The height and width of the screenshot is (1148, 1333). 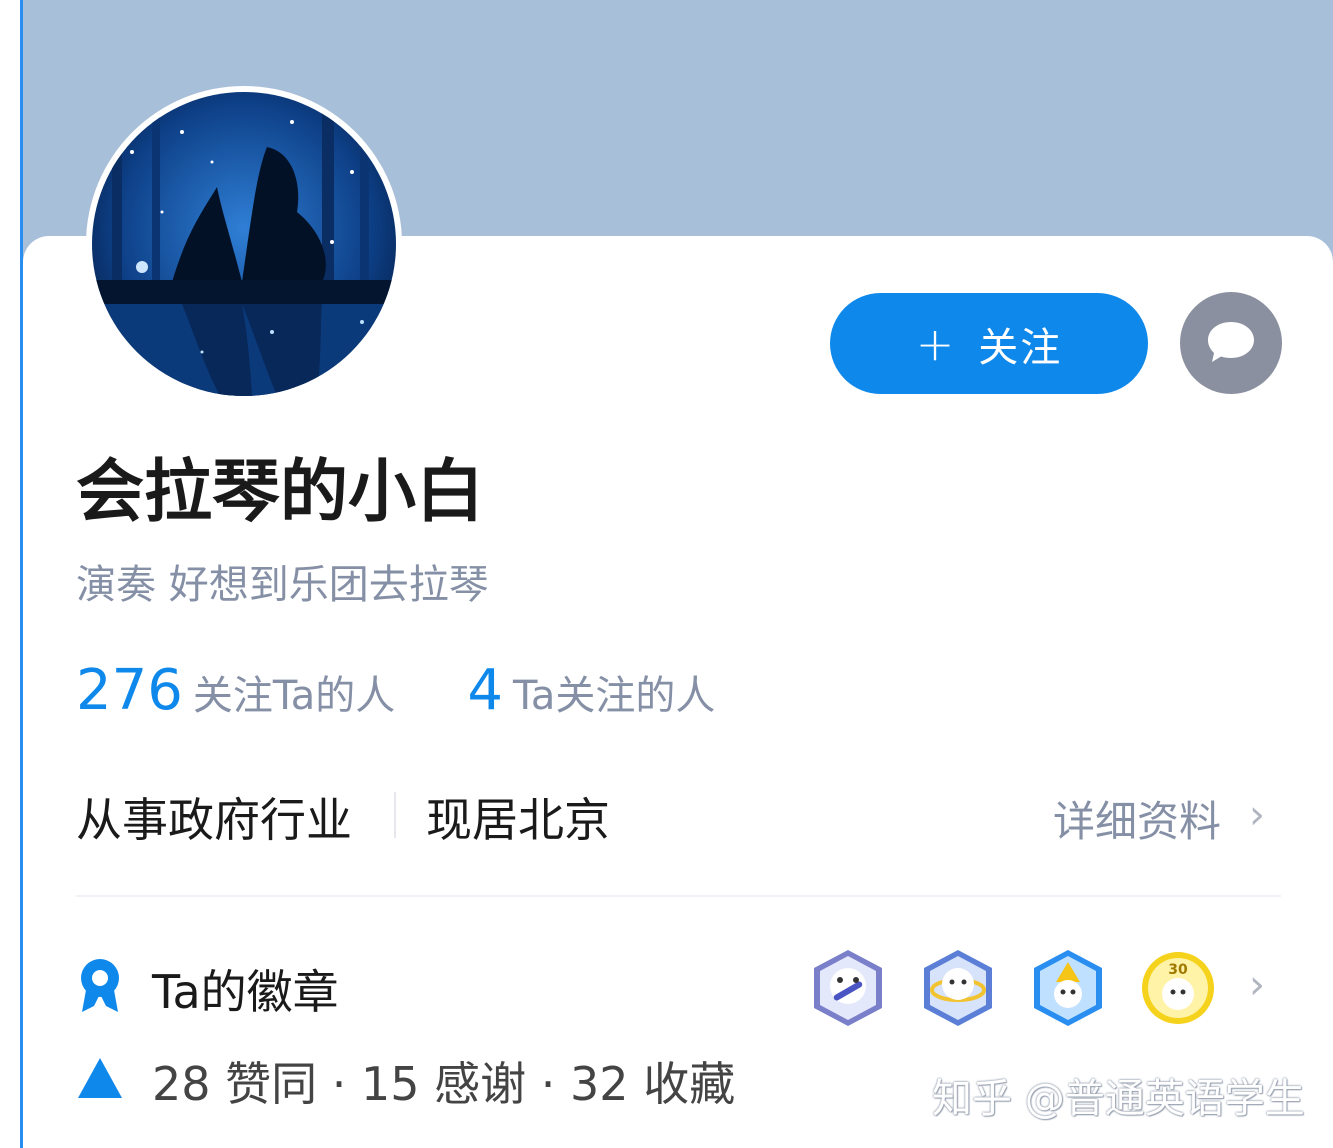 What do you see at coordinates (678, 988) in the screenshot?
I see `badges-row: Ta的徽章 30 ›` at bounding box center [678, 988].